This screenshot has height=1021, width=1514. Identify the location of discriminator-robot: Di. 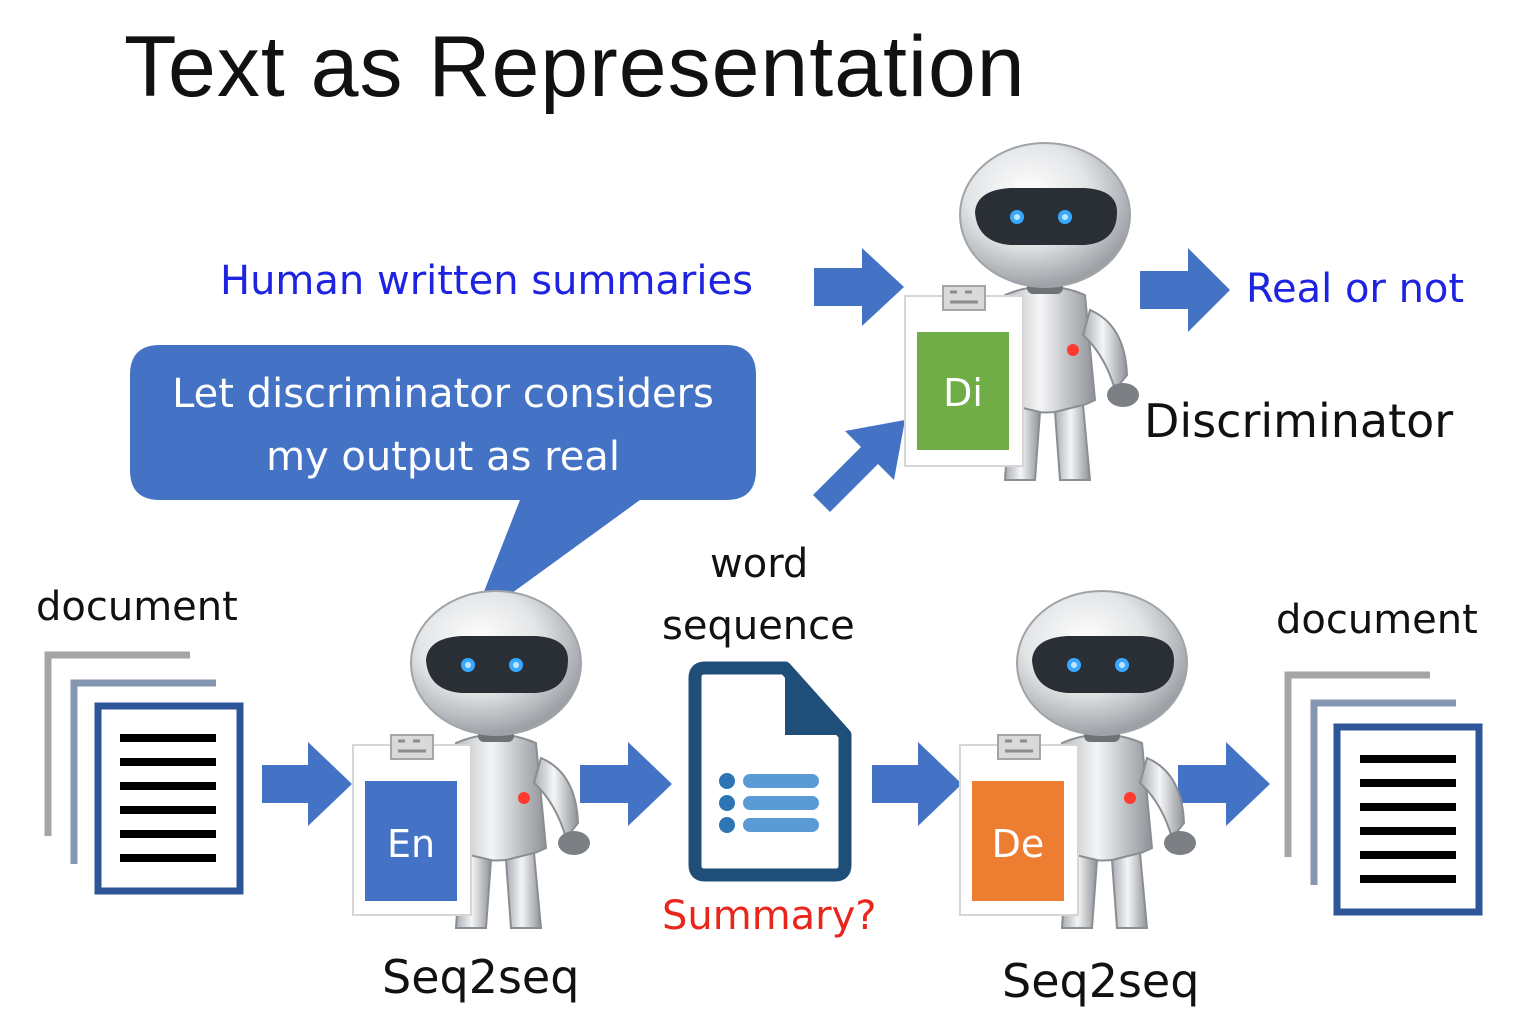
(1021, 311).